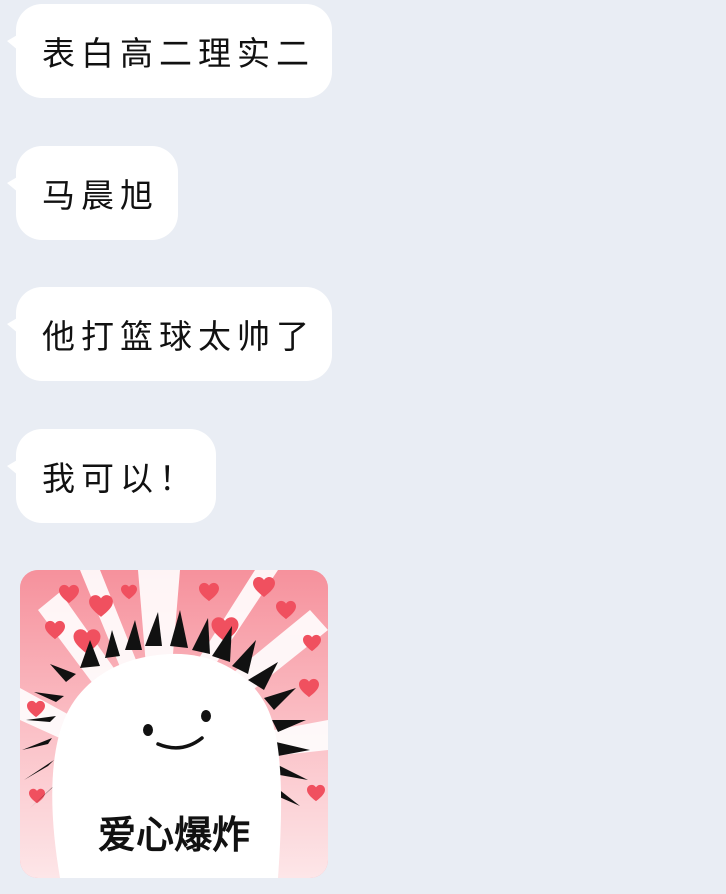 This screenshot has width=726, height=894. I want to click on message-bubble: 我可以！, so click(111, 476).